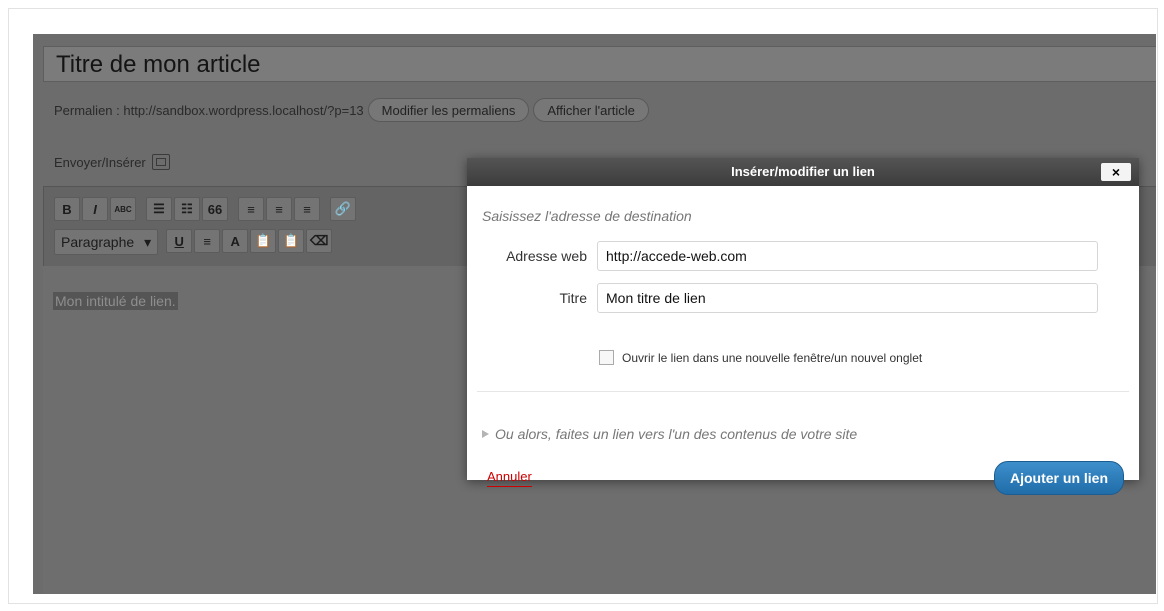  I want to click on destination-hint: Saisissez l'adresse de destination, so click(587, 216).